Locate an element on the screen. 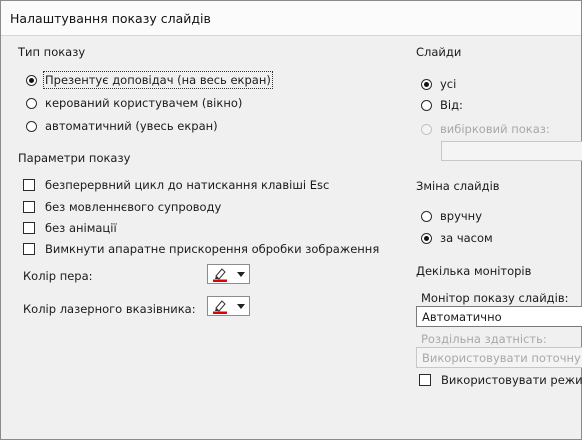 The image size is (582, 440). title-bar: Налаштування показу слайдів is located at coordinates (291, 18).